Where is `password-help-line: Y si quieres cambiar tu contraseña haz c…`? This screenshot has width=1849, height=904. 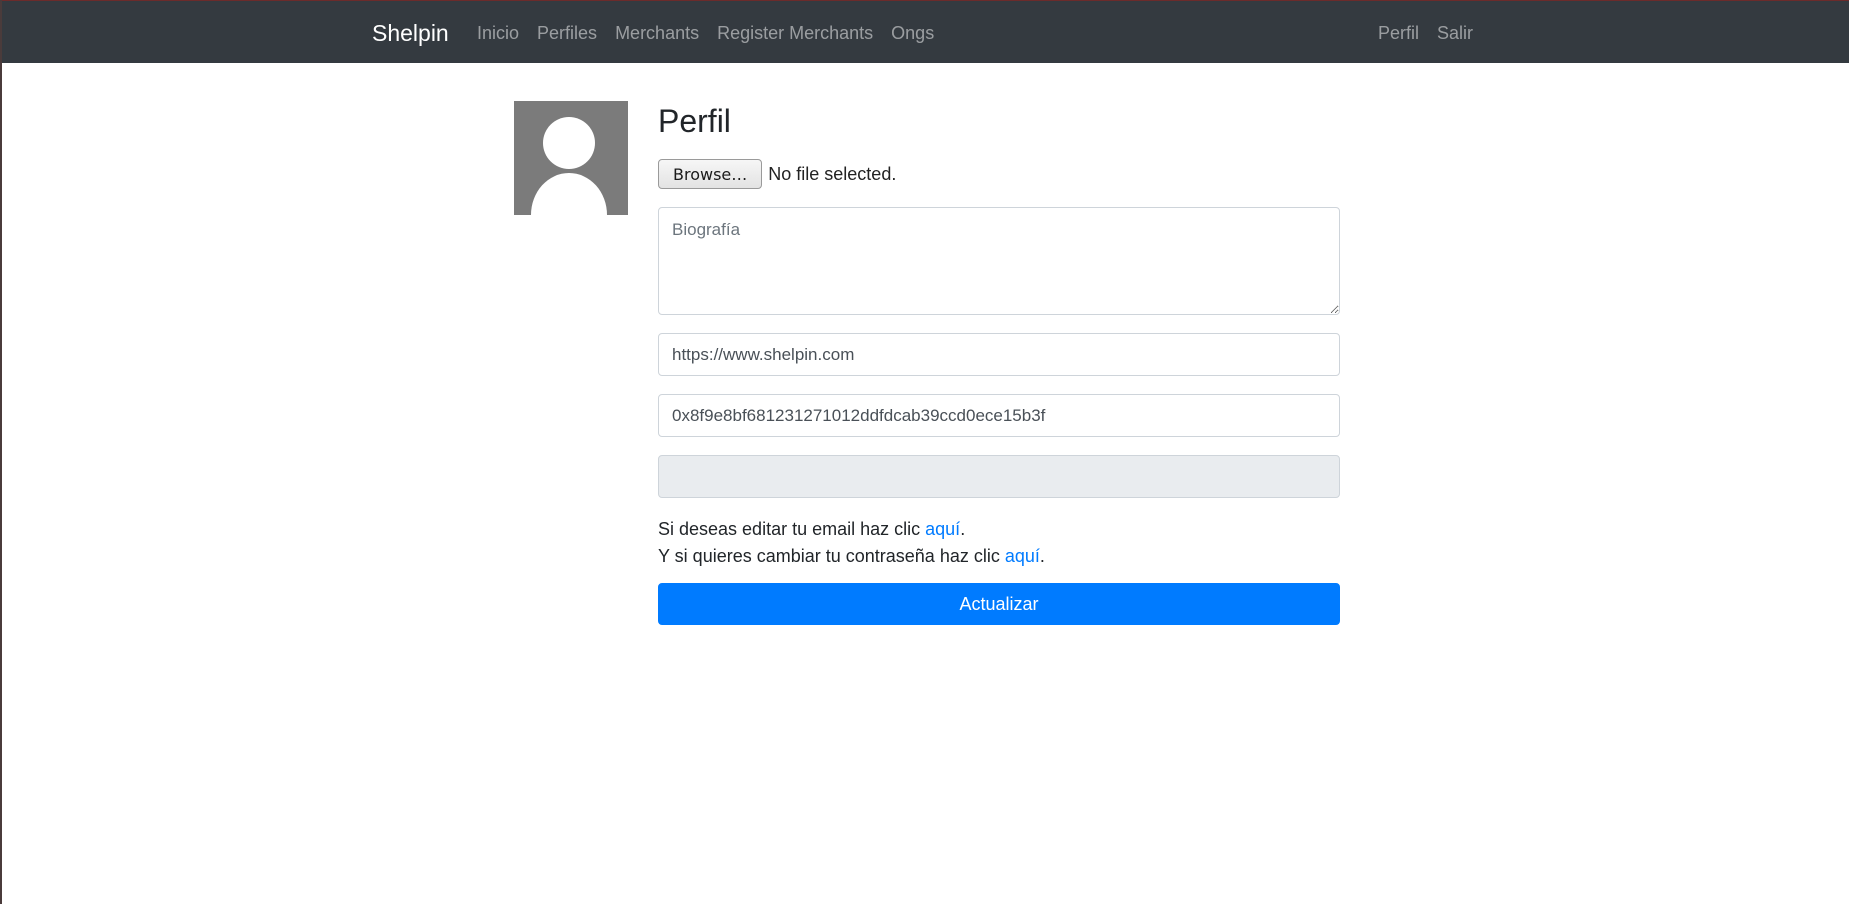 password-help-line: Y si quieres cambiar tu contraseña haz c… is located at coordinates (999, 556).